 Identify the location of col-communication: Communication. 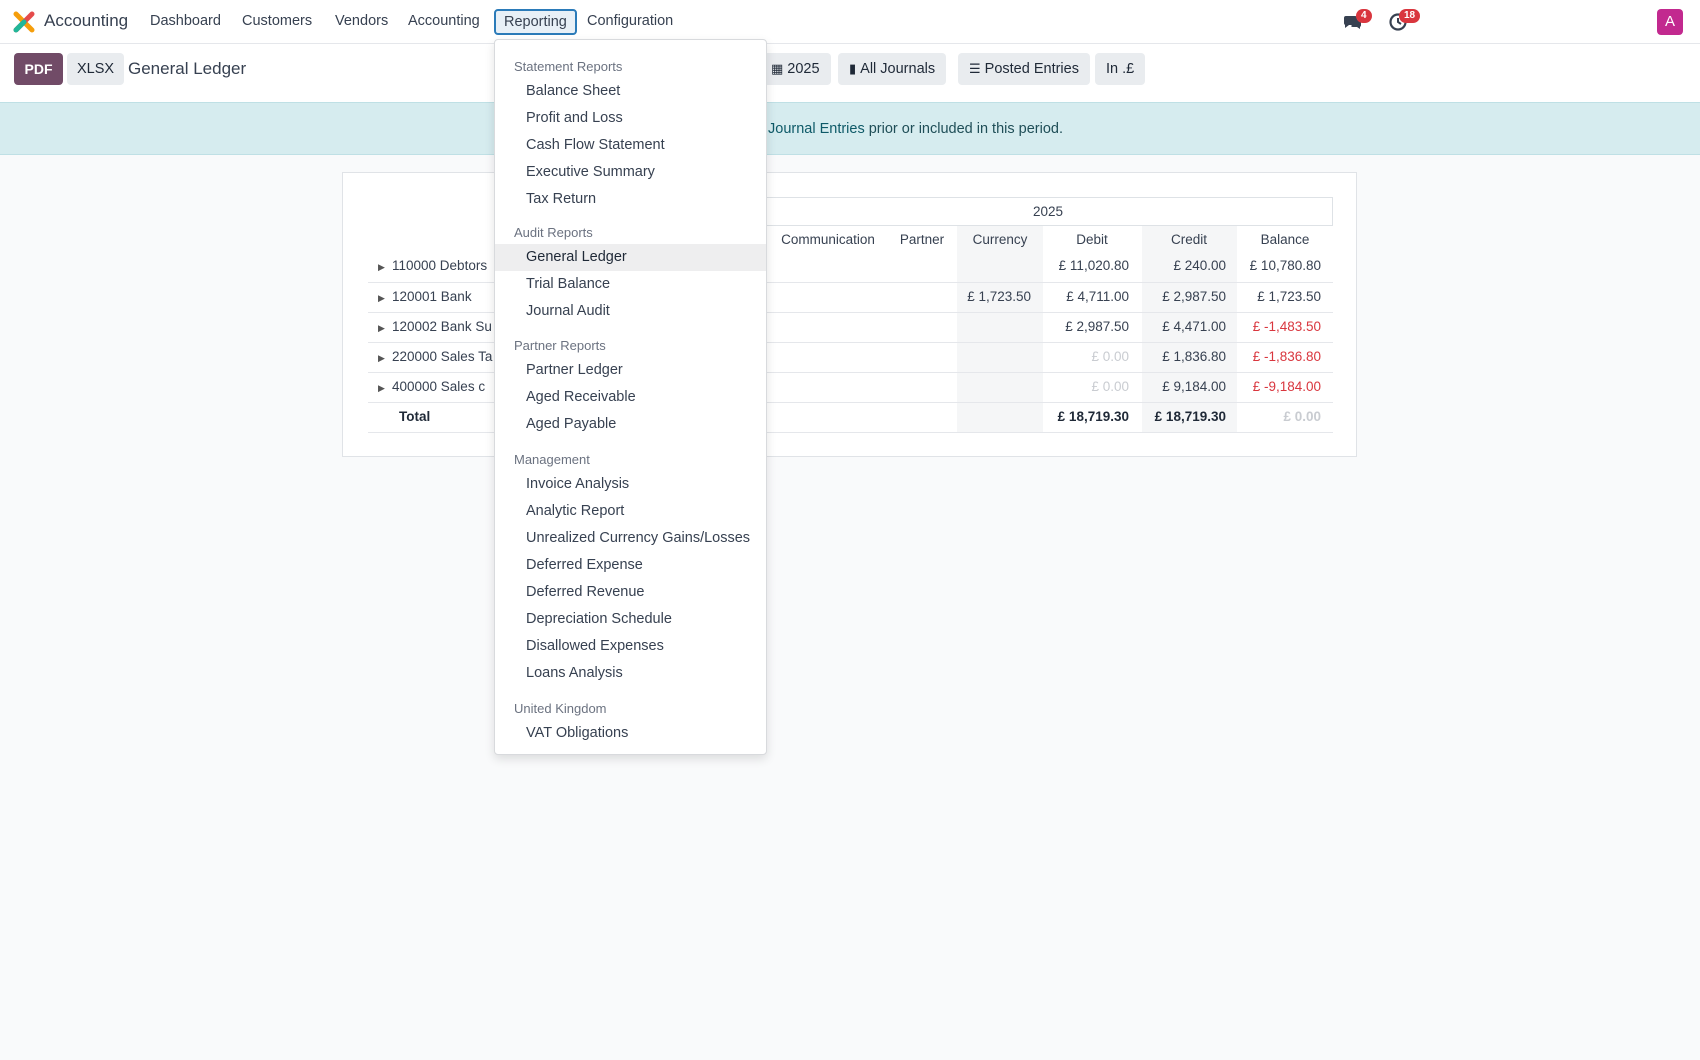
(828, 239).